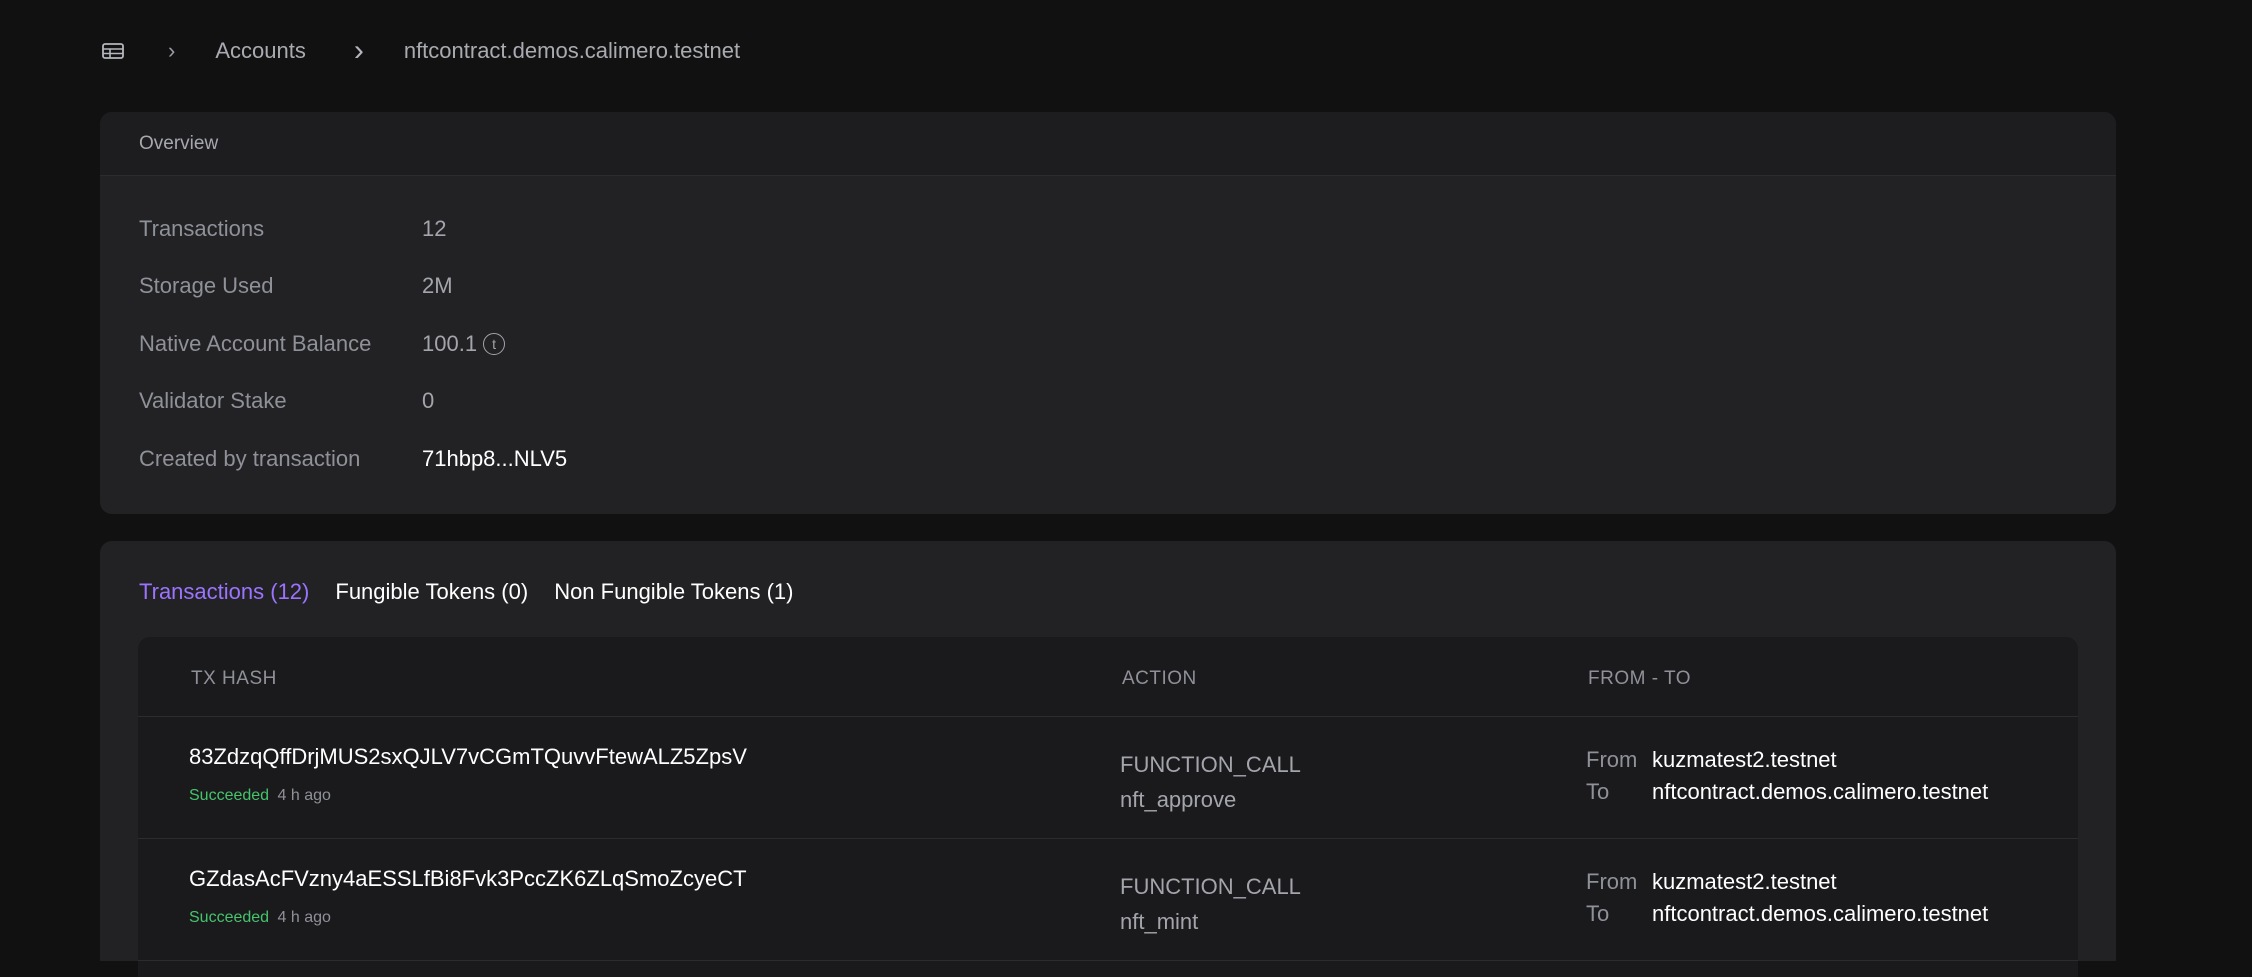 Image resolution: width=2252 pixels, height=977 pixels. I want to click on overview-label: Transactions, so click(202, 228).